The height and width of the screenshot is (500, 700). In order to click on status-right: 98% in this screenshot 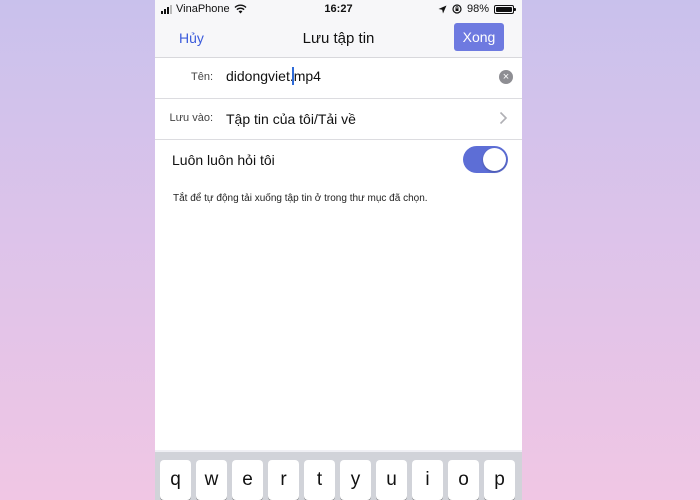, I will do `click(477, 9)`.